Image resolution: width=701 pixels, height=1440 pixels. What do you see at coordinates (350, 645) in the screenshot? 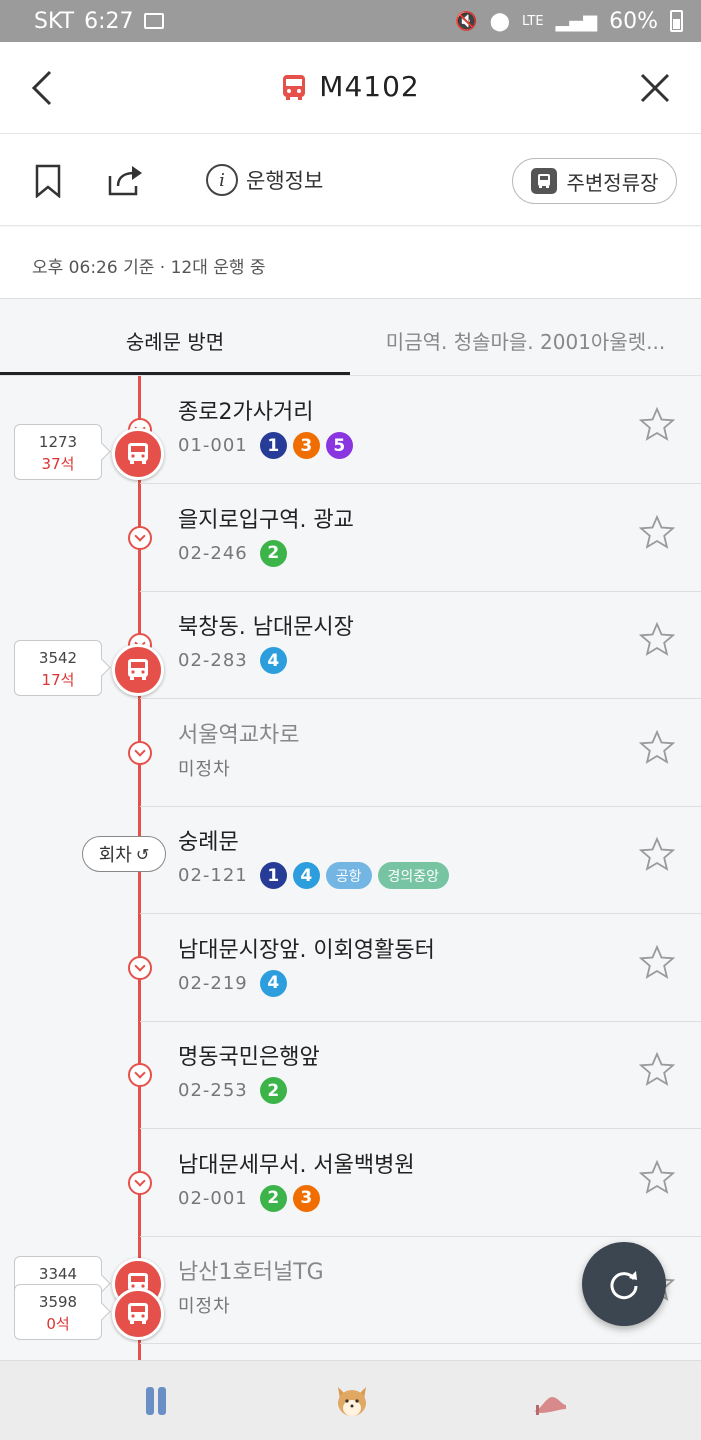
I see `stop-row: 북창동. 남대문시장 02-283 4` at bounding box center [350, 645].